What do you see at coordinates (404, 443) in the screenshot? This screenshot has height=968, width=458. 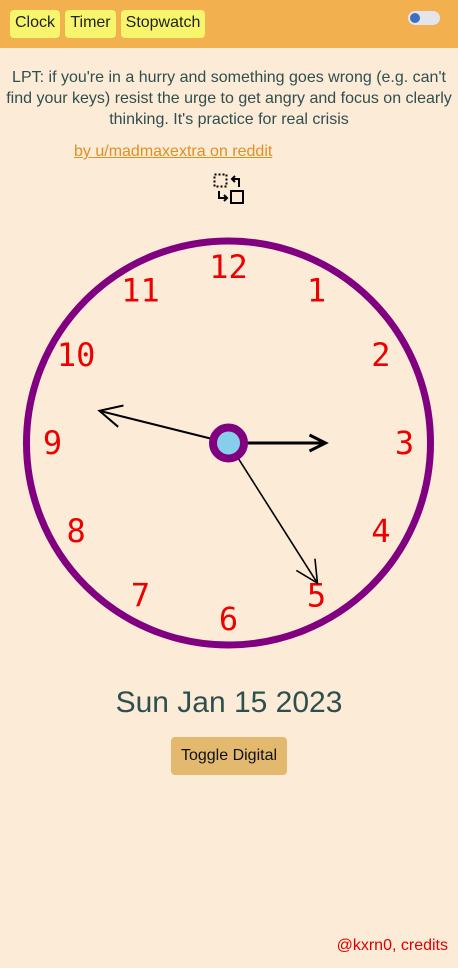 I see `clock-number: 3` at bounding box center [404, 443].